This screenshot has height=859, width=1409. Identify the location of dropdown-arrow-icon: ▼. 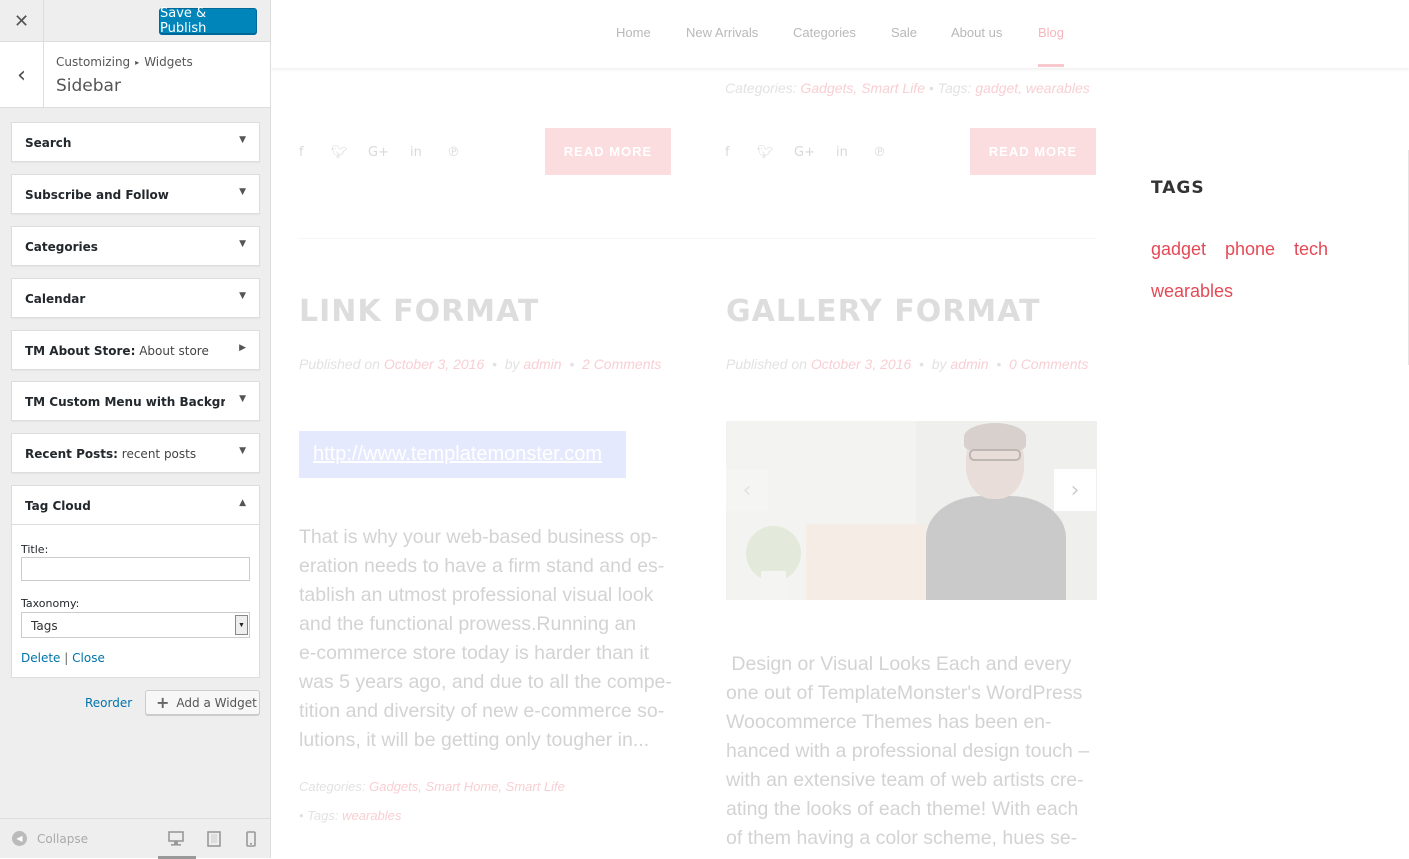
(241, 625).